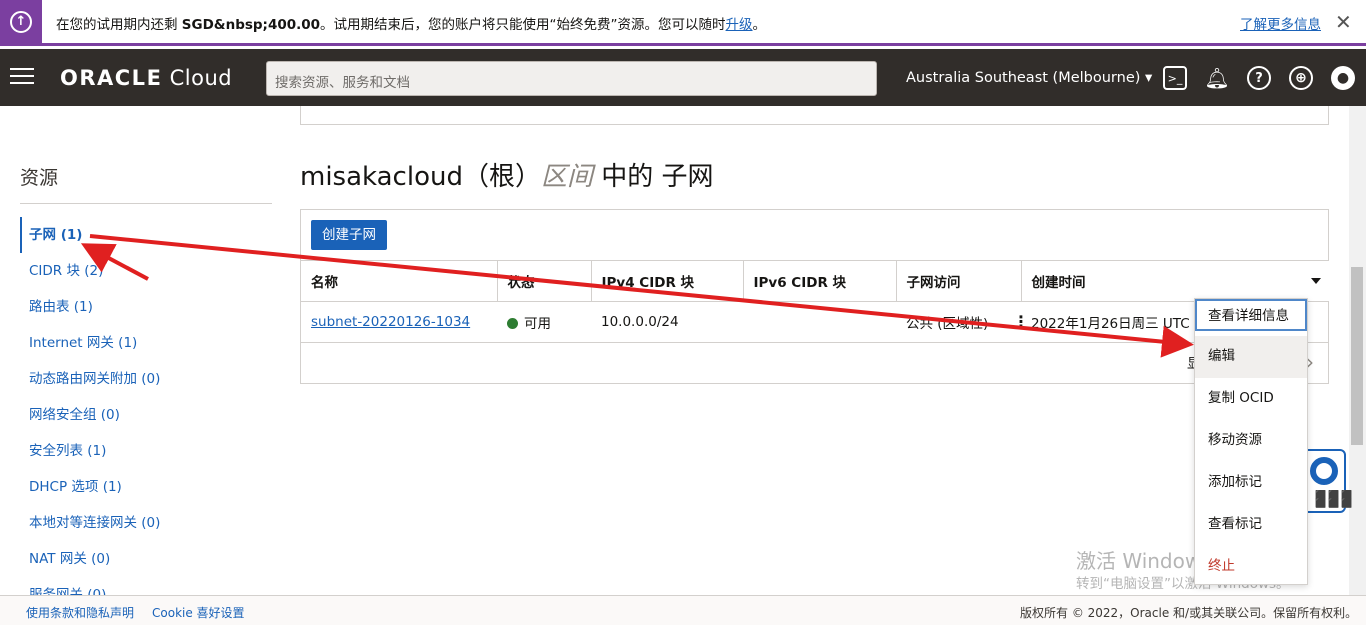  What do you see at coordinates (667, 322) in the screenshot?
I see `ipv4-cell: 10.0.0.0/24` at bounding box center [667, 322].